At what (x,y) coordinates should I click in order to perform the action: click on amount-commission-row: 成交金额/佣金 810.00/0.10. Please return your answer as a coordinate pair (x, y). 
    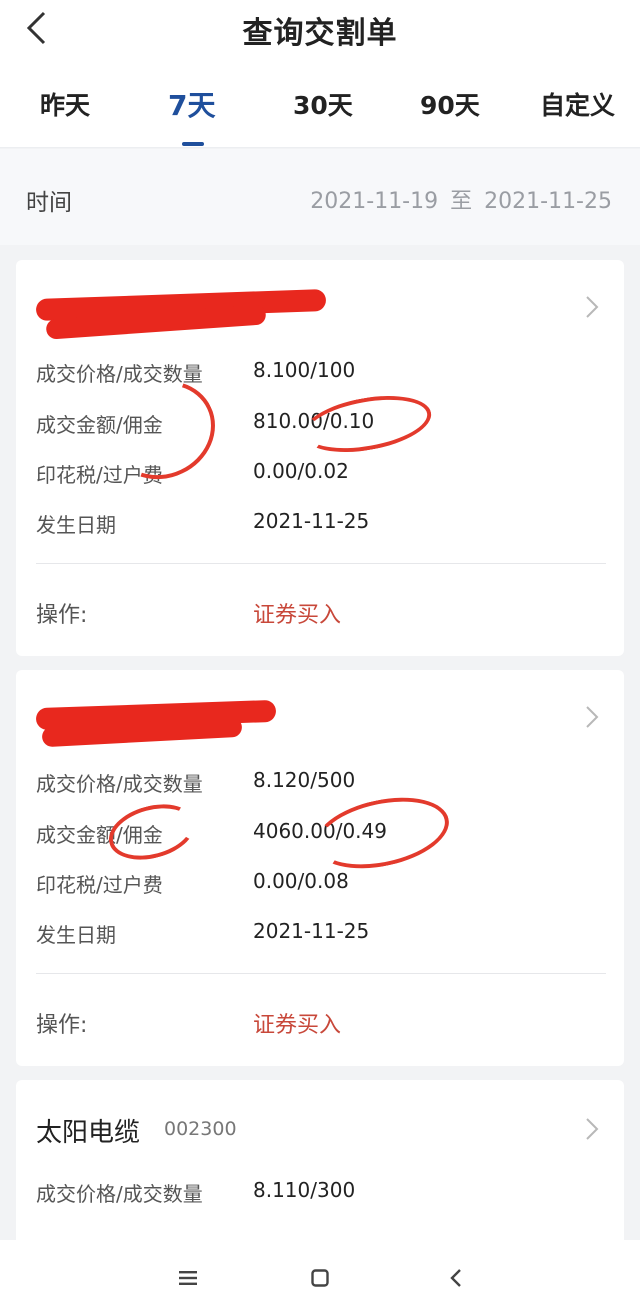
    Looking at the image, I should click on (321, 424).